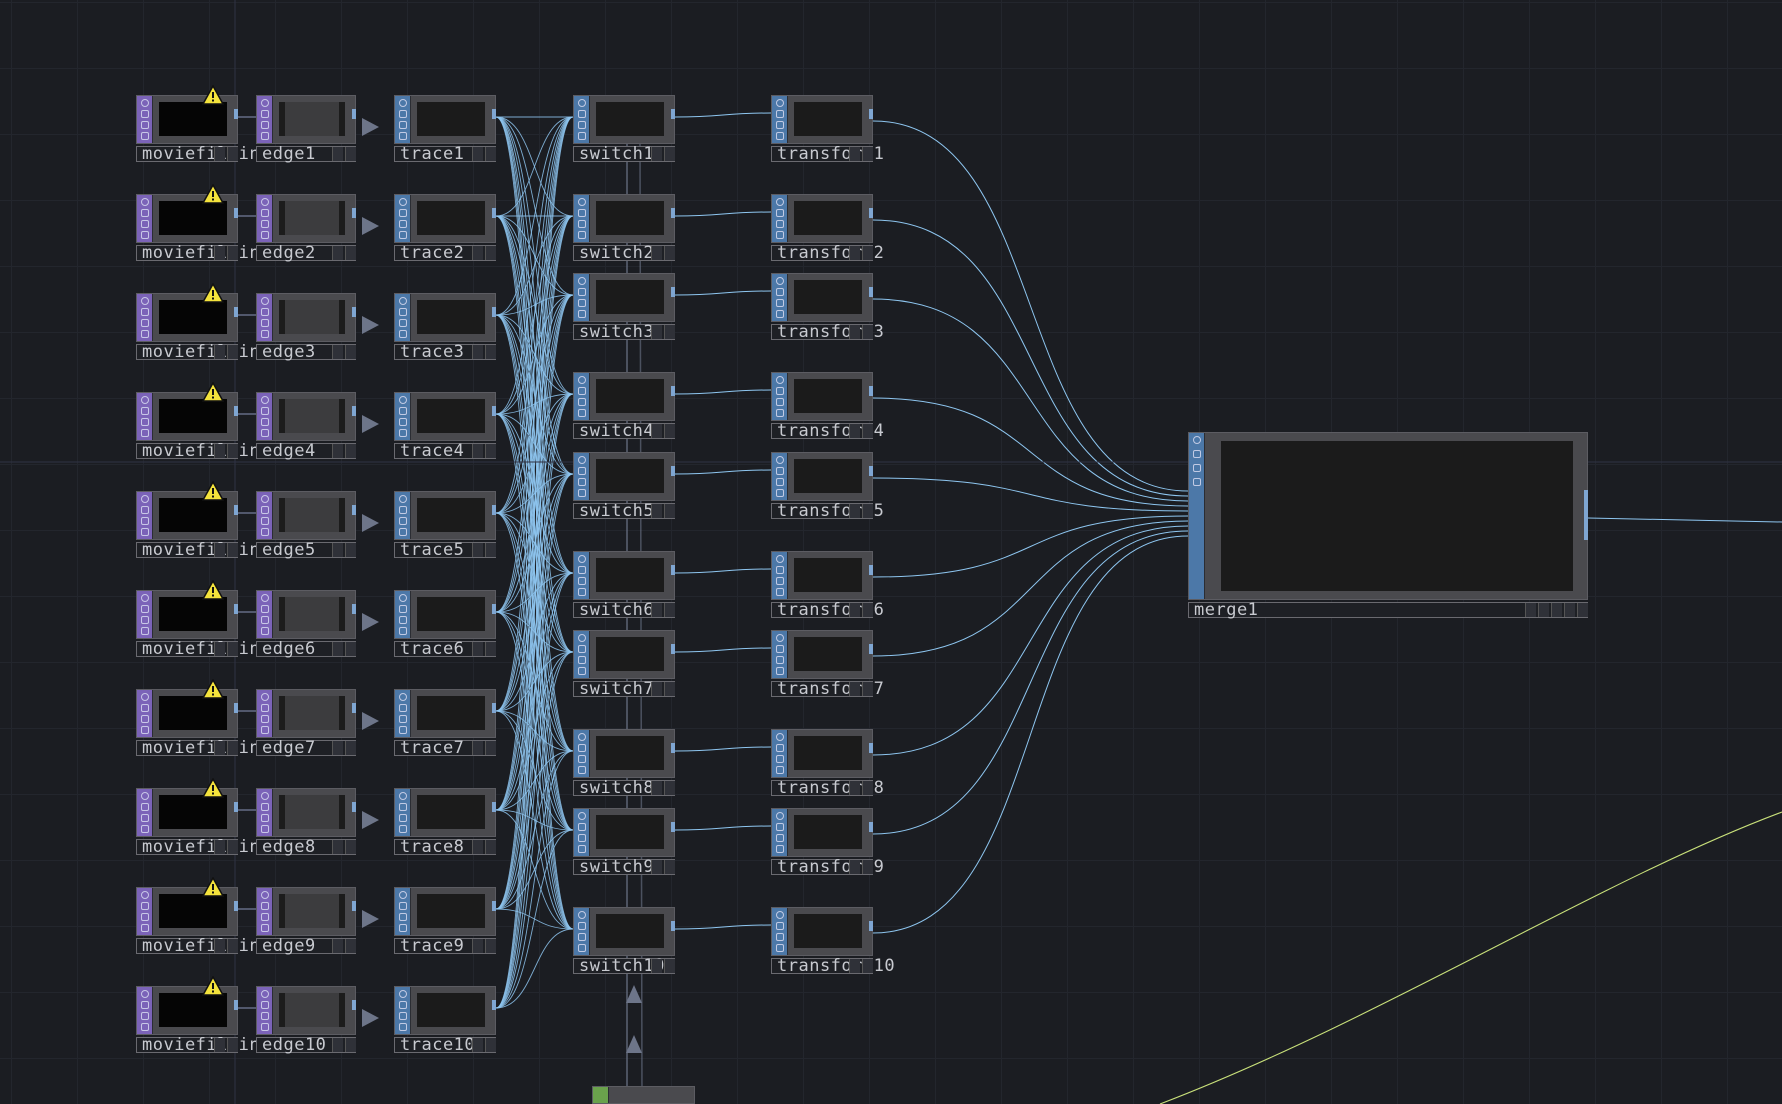  What do you see at coordinates (445, 426) in the screenshot?
I see `trace-node: trace4` at bounding box center [445, 426].